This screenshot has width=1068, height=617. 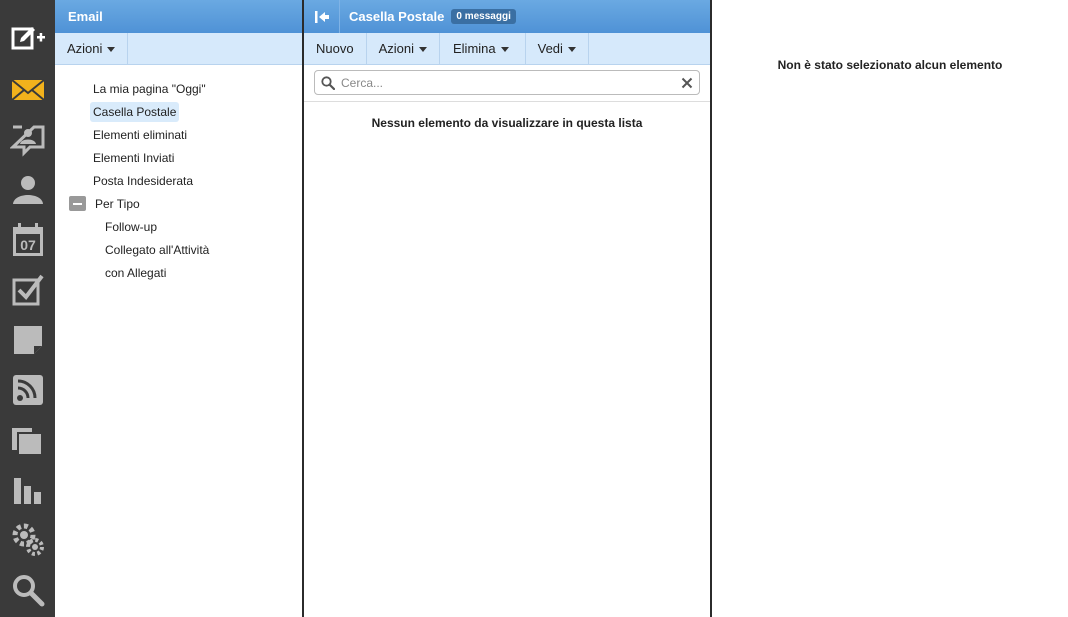 I want to click on message-count-badge: 0 messaggi, so click(x=483, y=16).